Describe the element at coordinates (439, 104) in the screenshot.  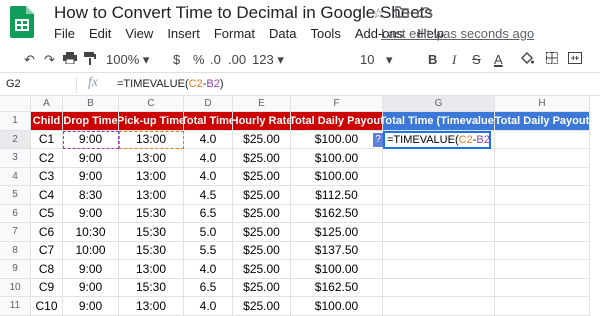
I see `column-header-g: G` at that location.